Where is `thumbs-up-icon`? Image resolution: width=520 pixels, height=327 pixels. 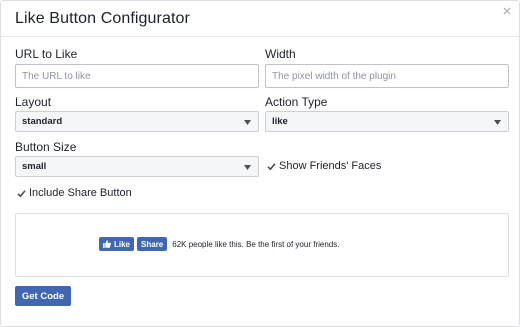
thumbs-up-icon is located at coordinates (107, 244).